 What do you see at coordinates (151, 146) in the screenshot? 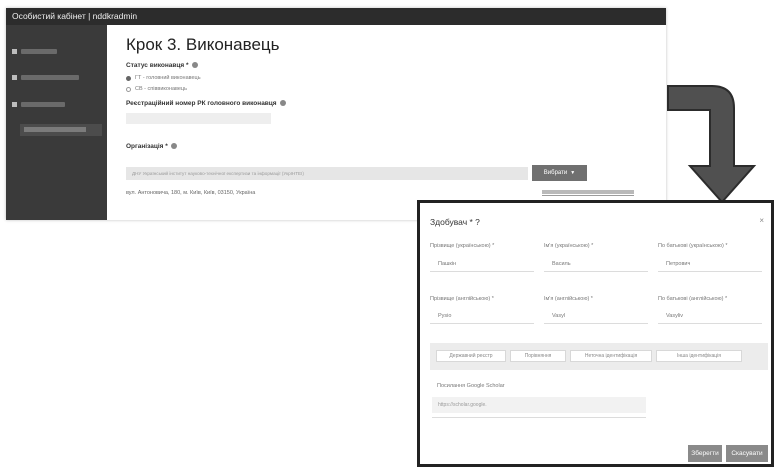
I see `organization-label: Організація *` at bounding box center [151, 146].